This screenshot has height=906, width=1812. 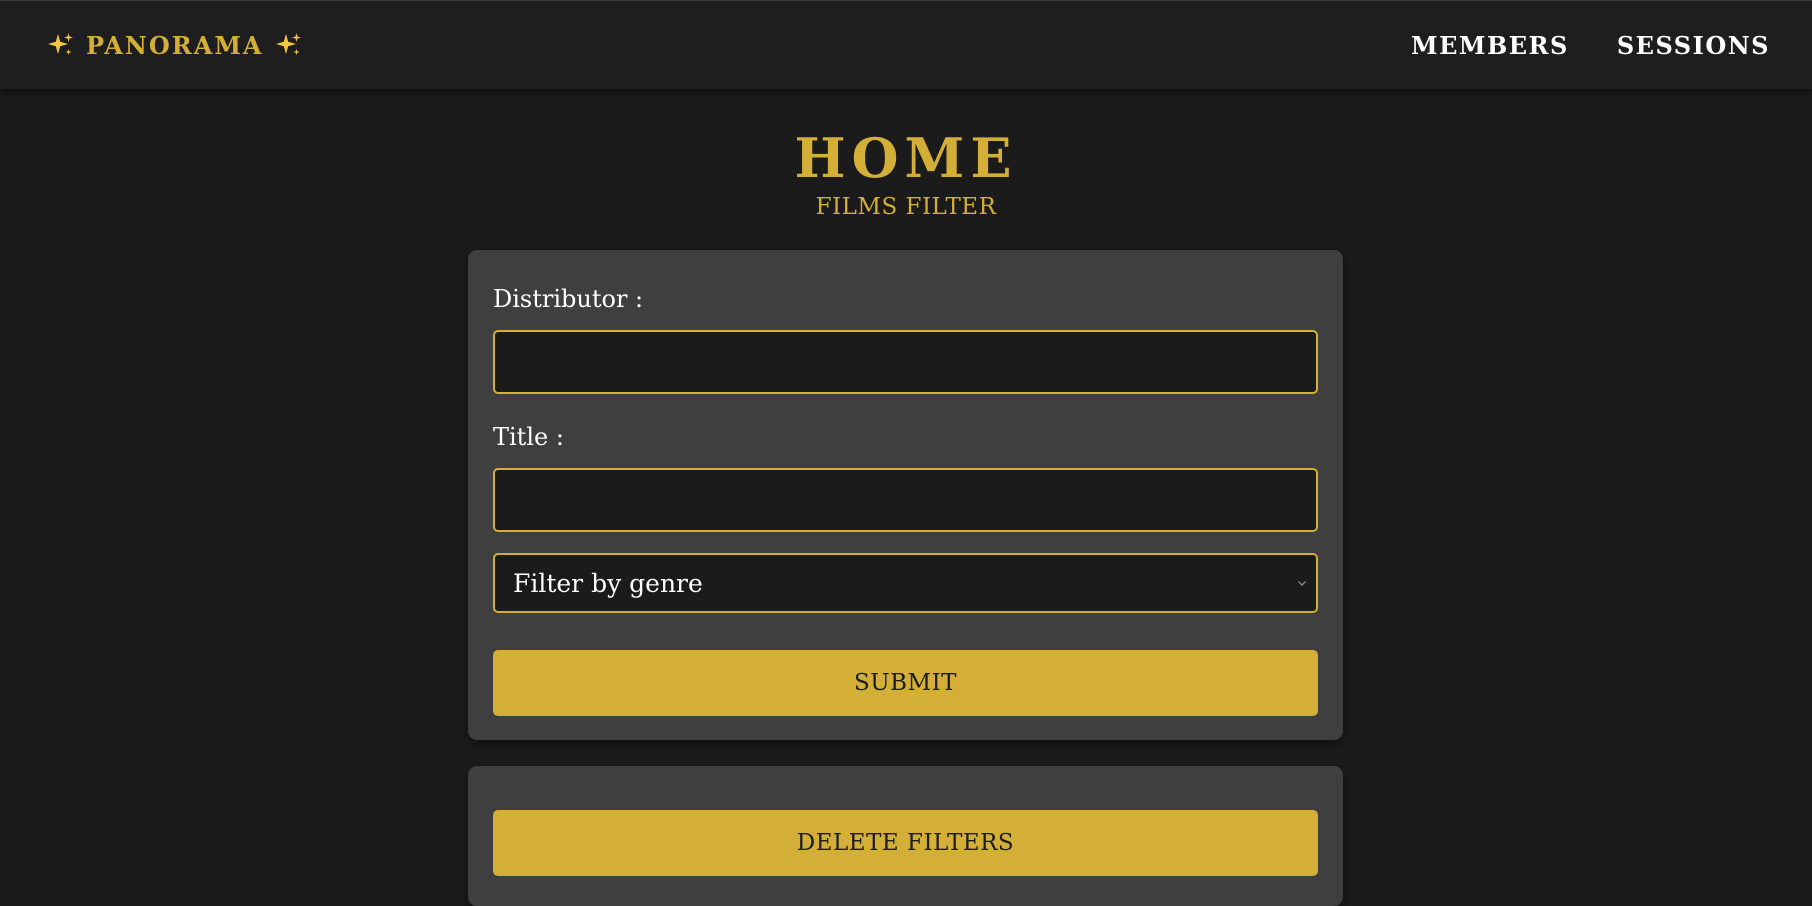 What do you see at coordinates (1590, 45) in the screenshot?
I see `nav-links: MEMBERS SESSIONS` at bounding box center [1590, 45].